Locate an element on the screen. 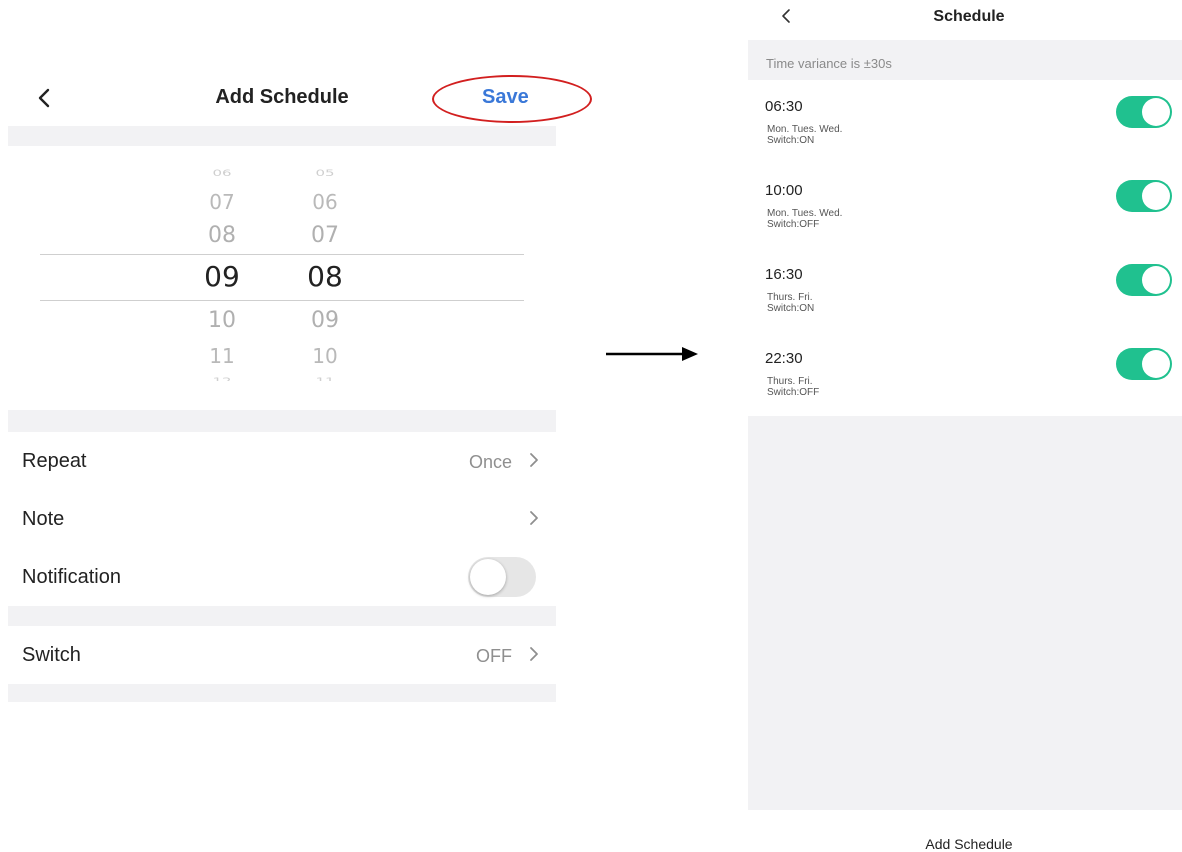 The width and height of the screenshot is (1182, 852). notification-row: Notification is located at coordinates (282, 577).